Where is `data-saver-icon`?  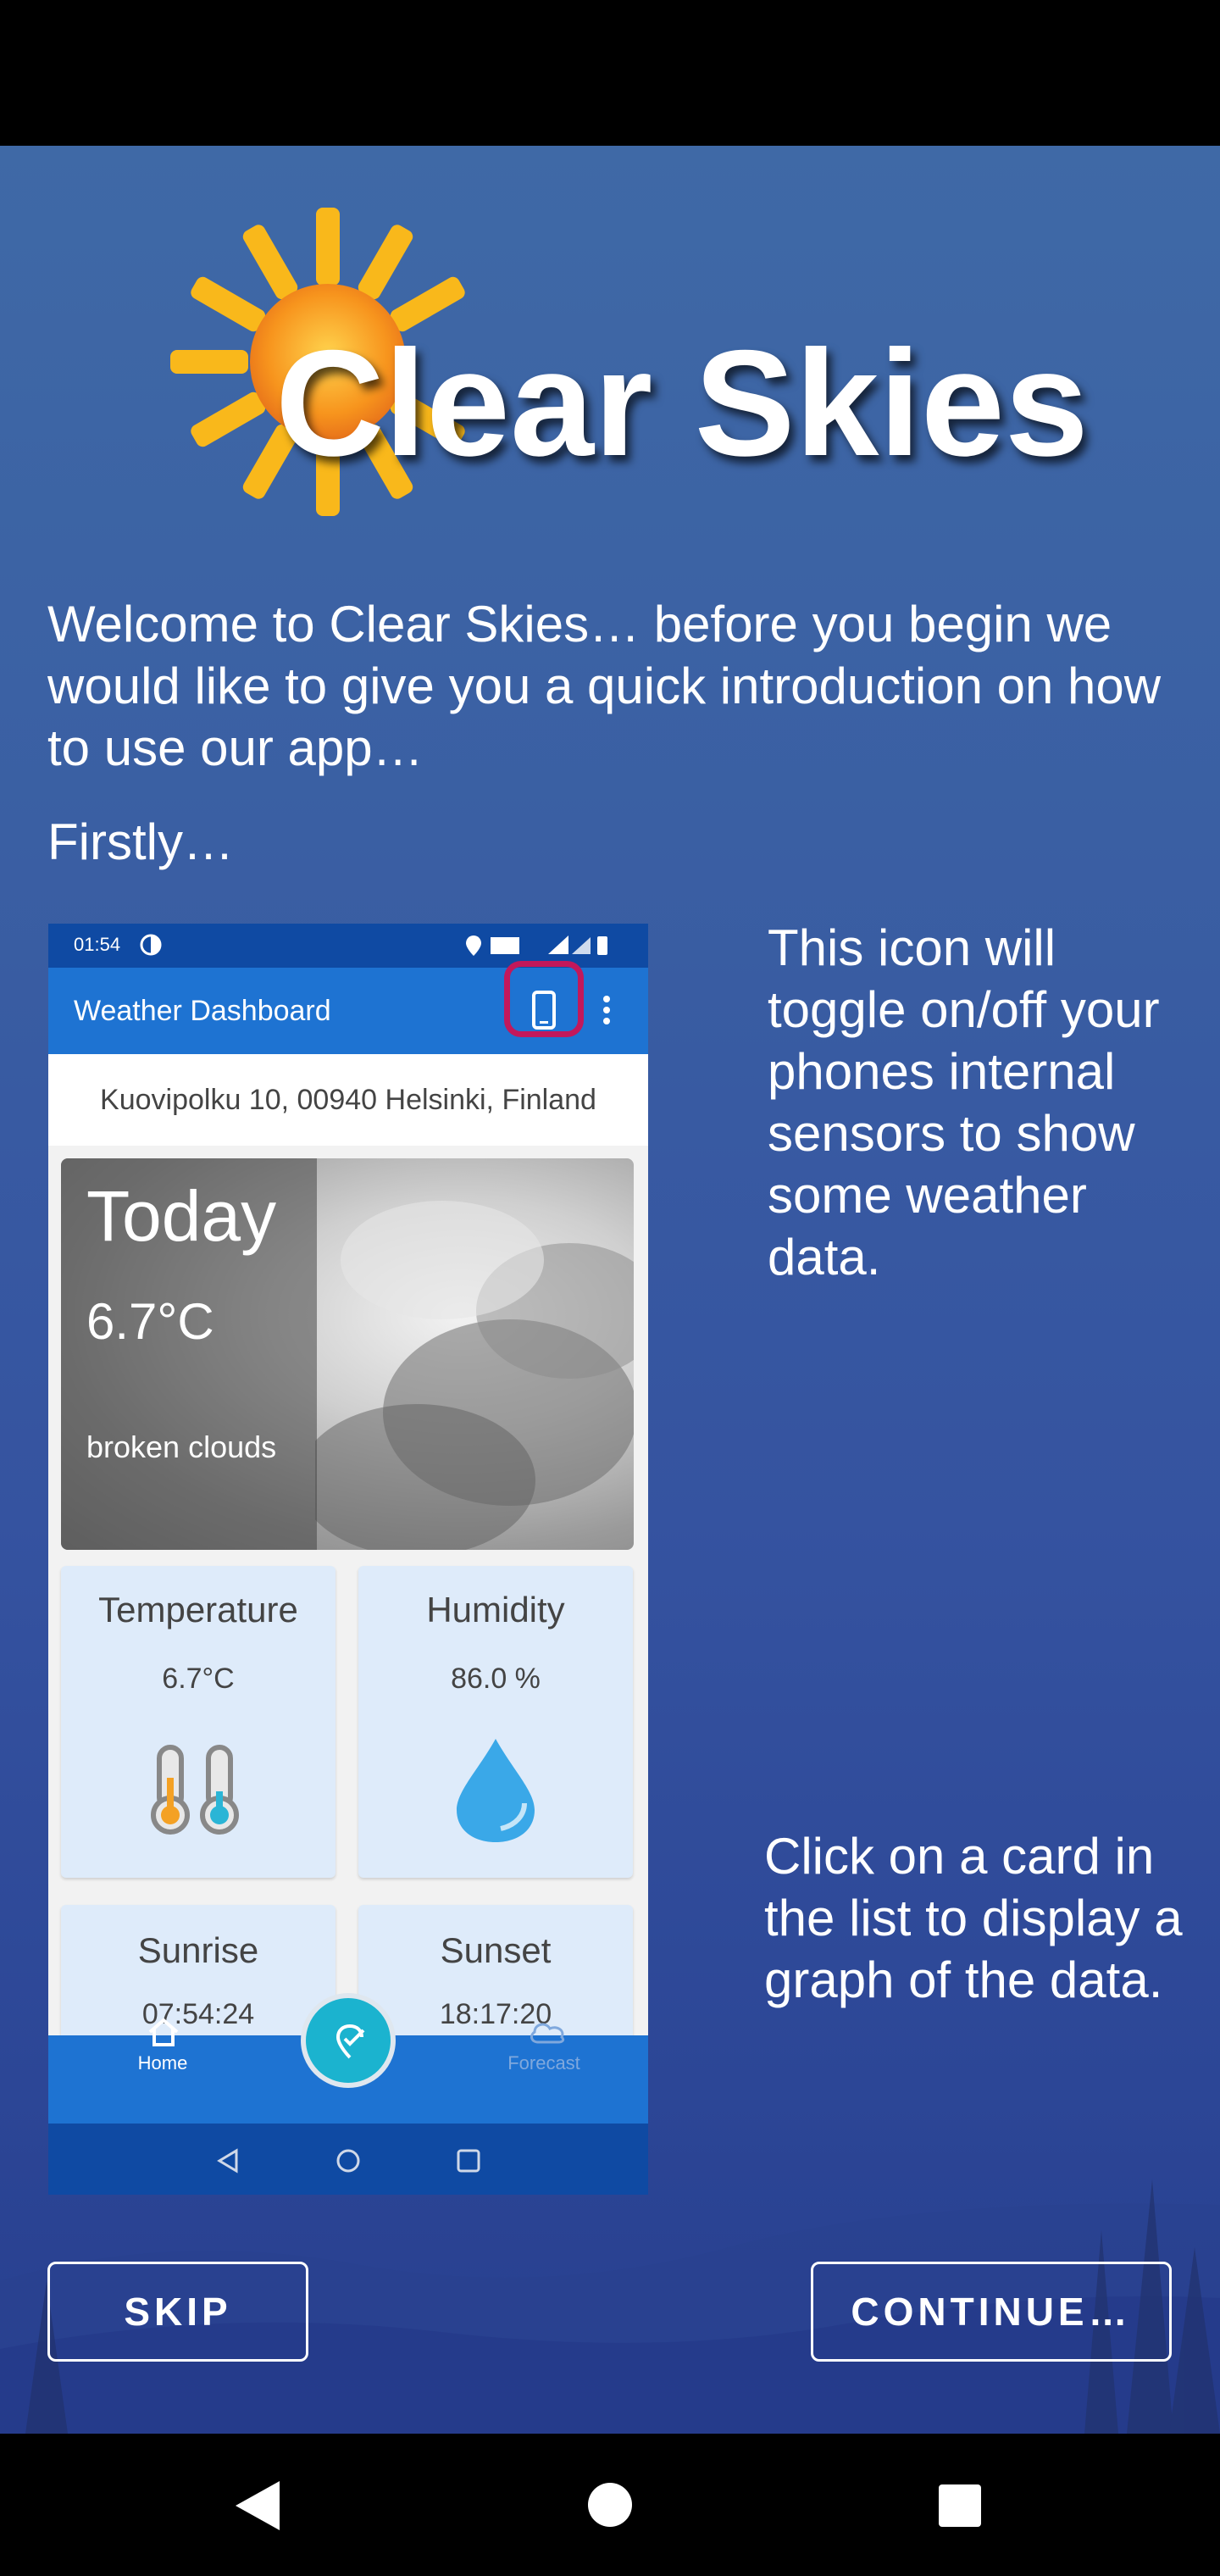
data-saver-icon is located at coordinates (151, 945).